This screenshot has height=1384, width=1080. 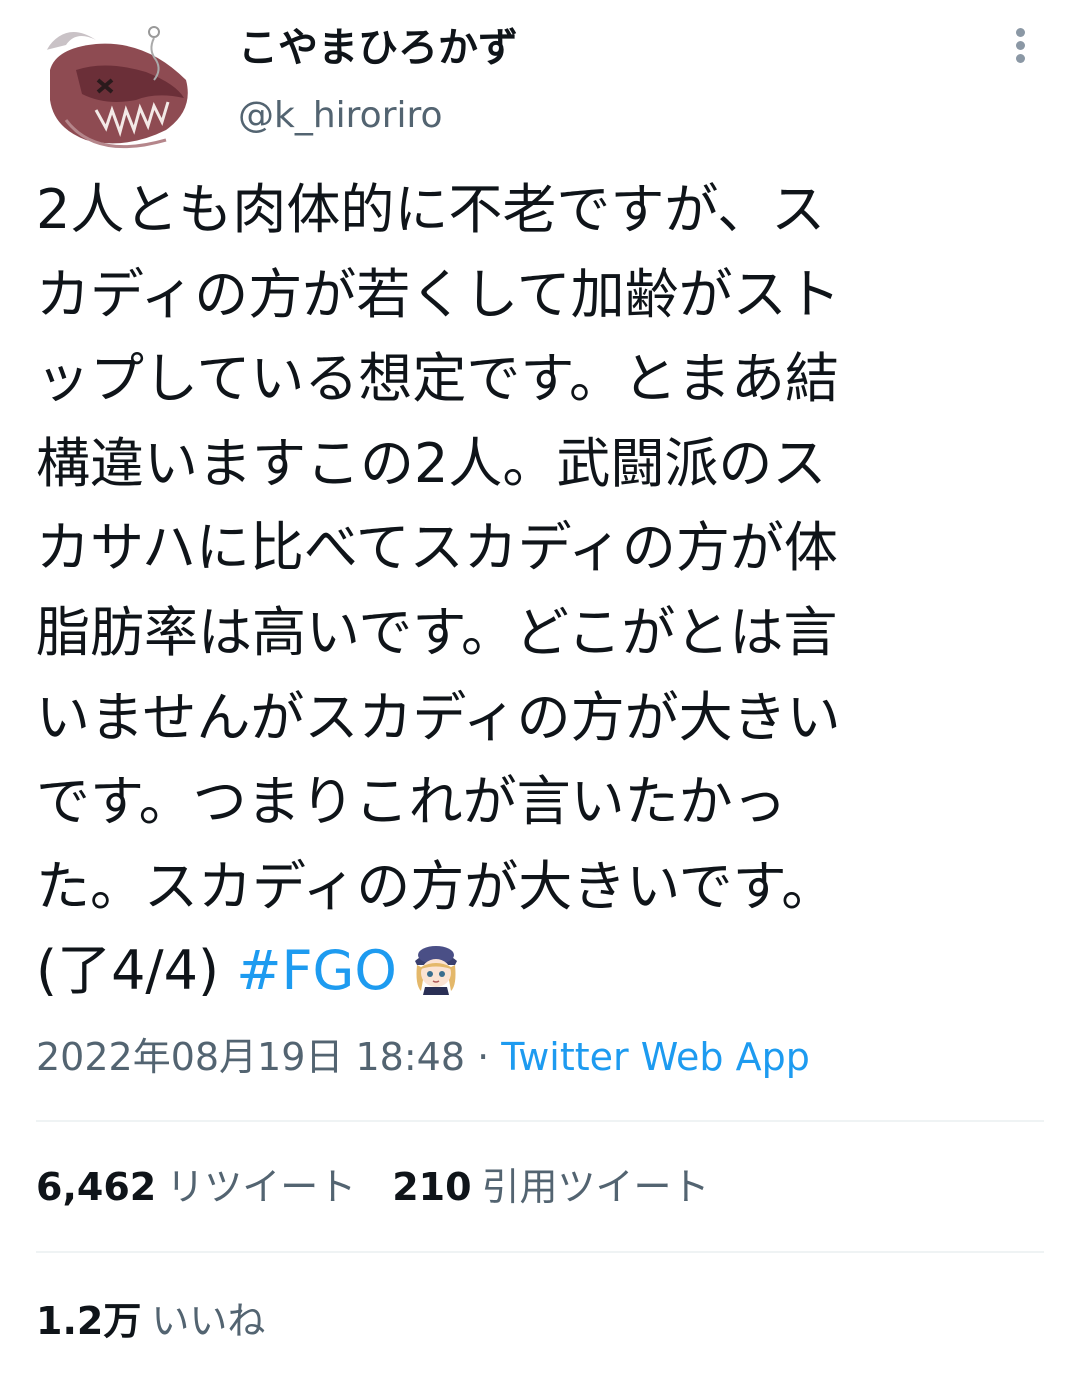 What do you see at coordinates (437, 548) in the screenshot?
I see `tweet-line: カサハに比べてスカディの方が体` at bounding box center [437, 548].